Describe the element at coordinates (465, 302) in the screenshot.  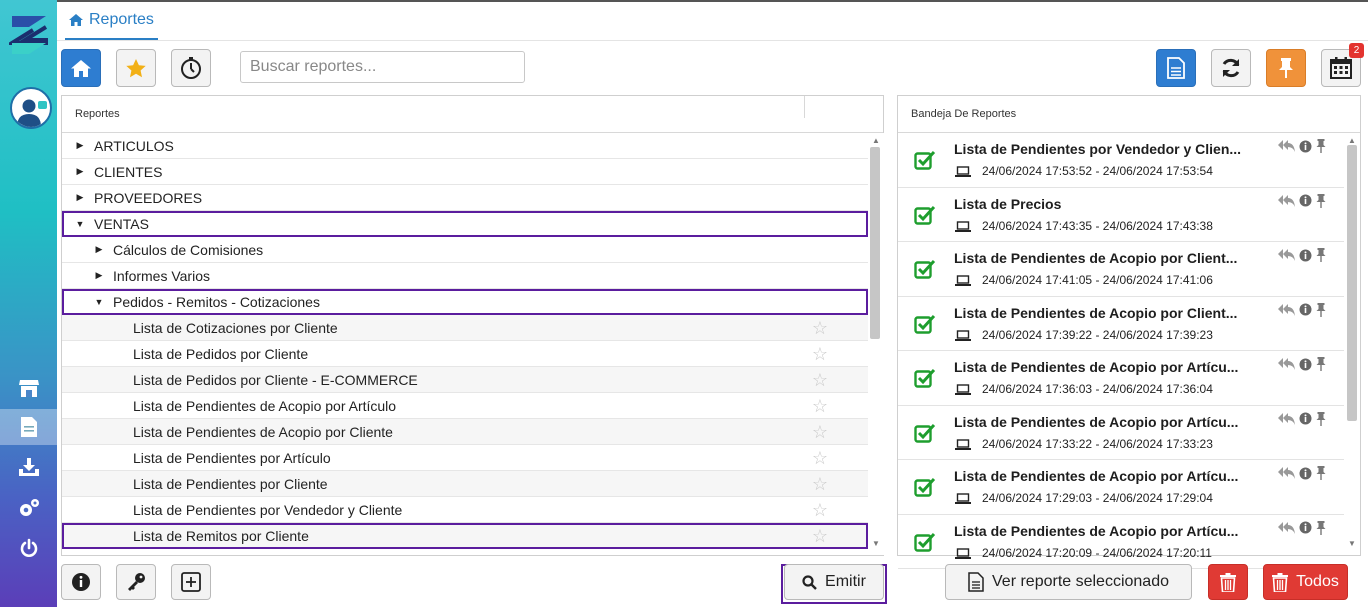
I see `tree-folder-pedidos-remitos: ▼ Pedidos - Remitos - Cotizaciones` at that location.